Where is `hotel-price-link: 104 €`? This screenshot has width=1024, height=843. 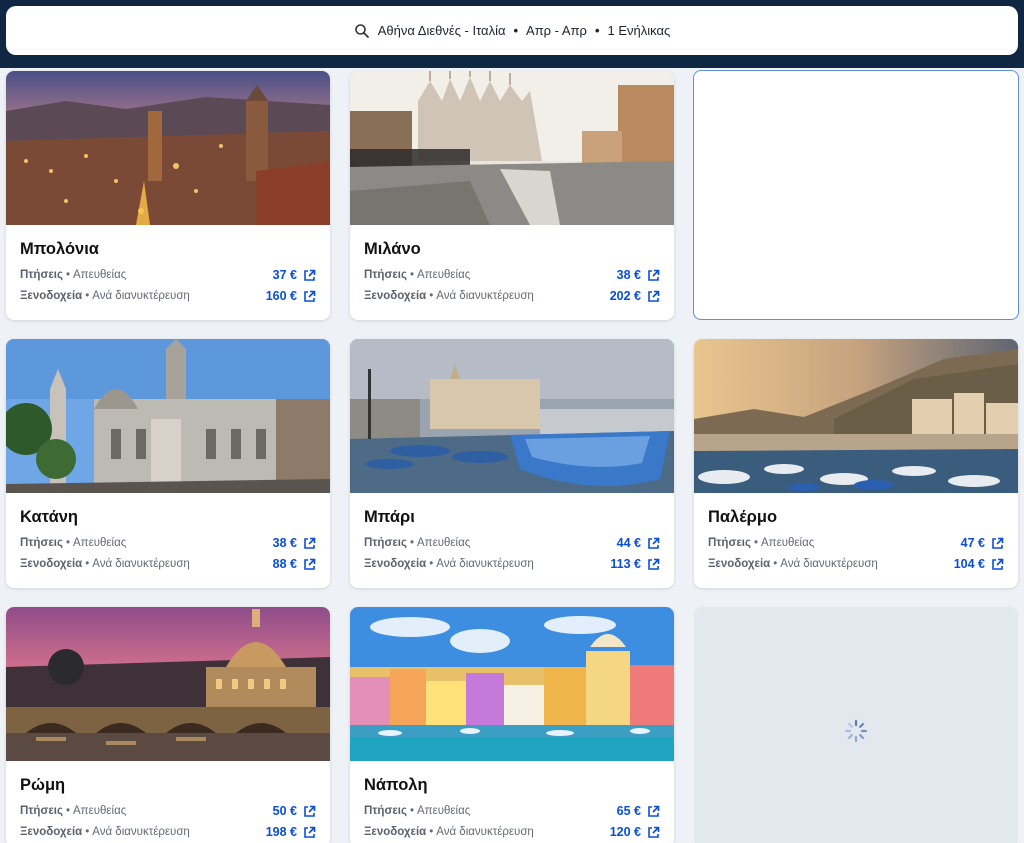
hotel-price-link: 104 € is located at coordinates (979, 564).